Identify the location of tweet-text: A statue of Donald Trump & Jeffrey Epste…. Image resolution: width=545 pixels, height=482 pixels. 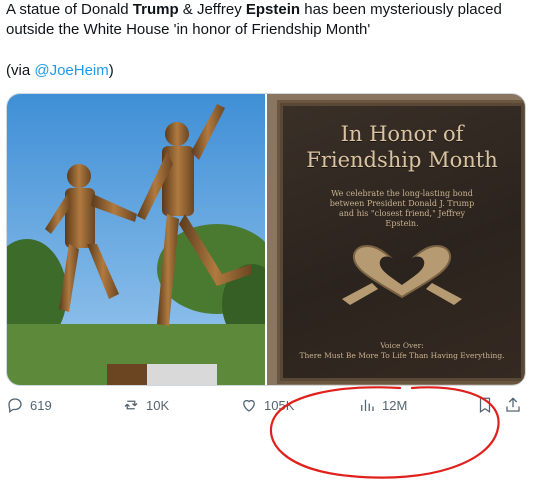
(266, 20).